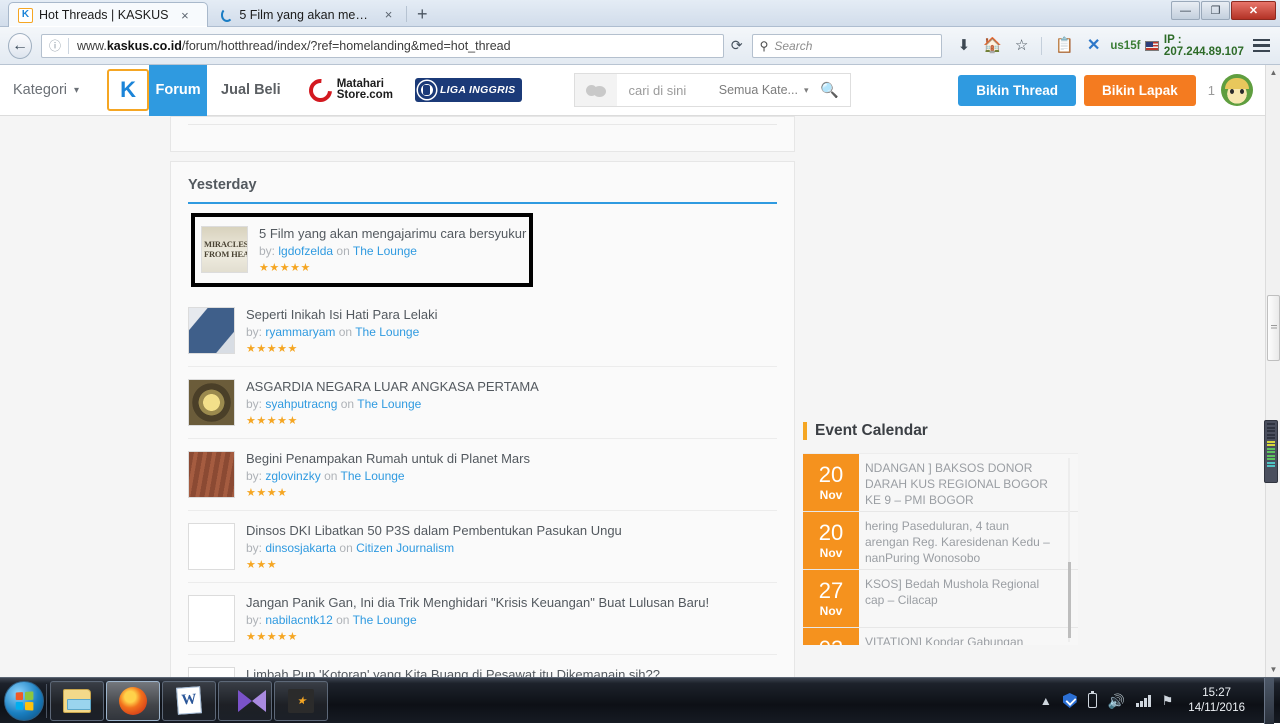 This screenshot has height=724, width=1280. I want to click on volume-icon: 🔊, so click(1116, 701).